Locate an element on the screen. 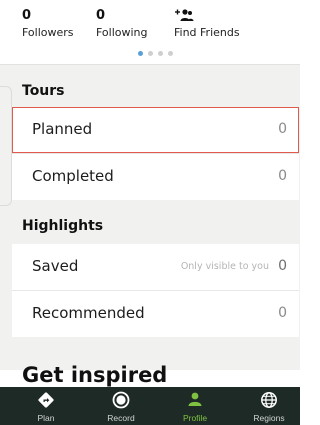  nav-profile-label: Profile is located at coordinates (195, 418).